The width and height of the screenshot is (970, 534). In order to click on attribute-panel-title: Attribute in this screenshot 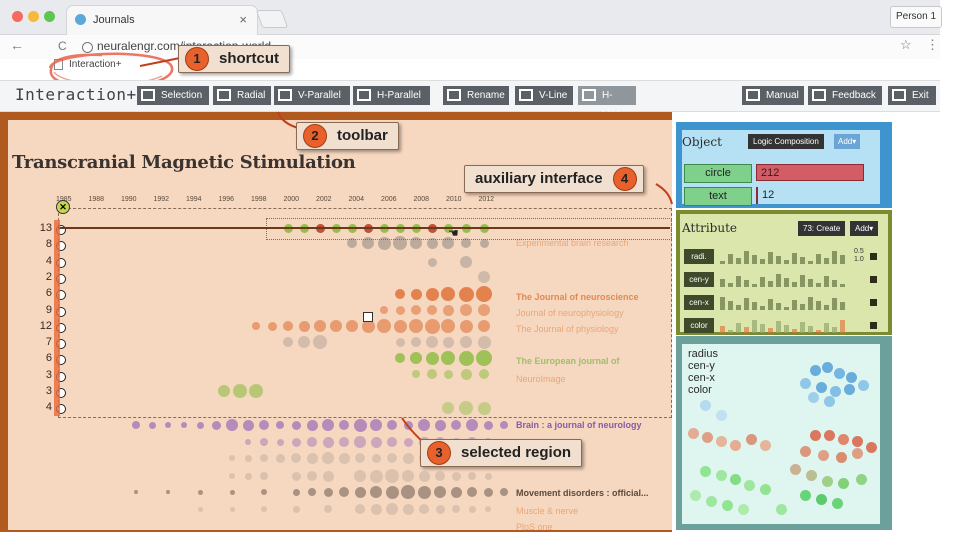, I will do `click(710, 228)`.